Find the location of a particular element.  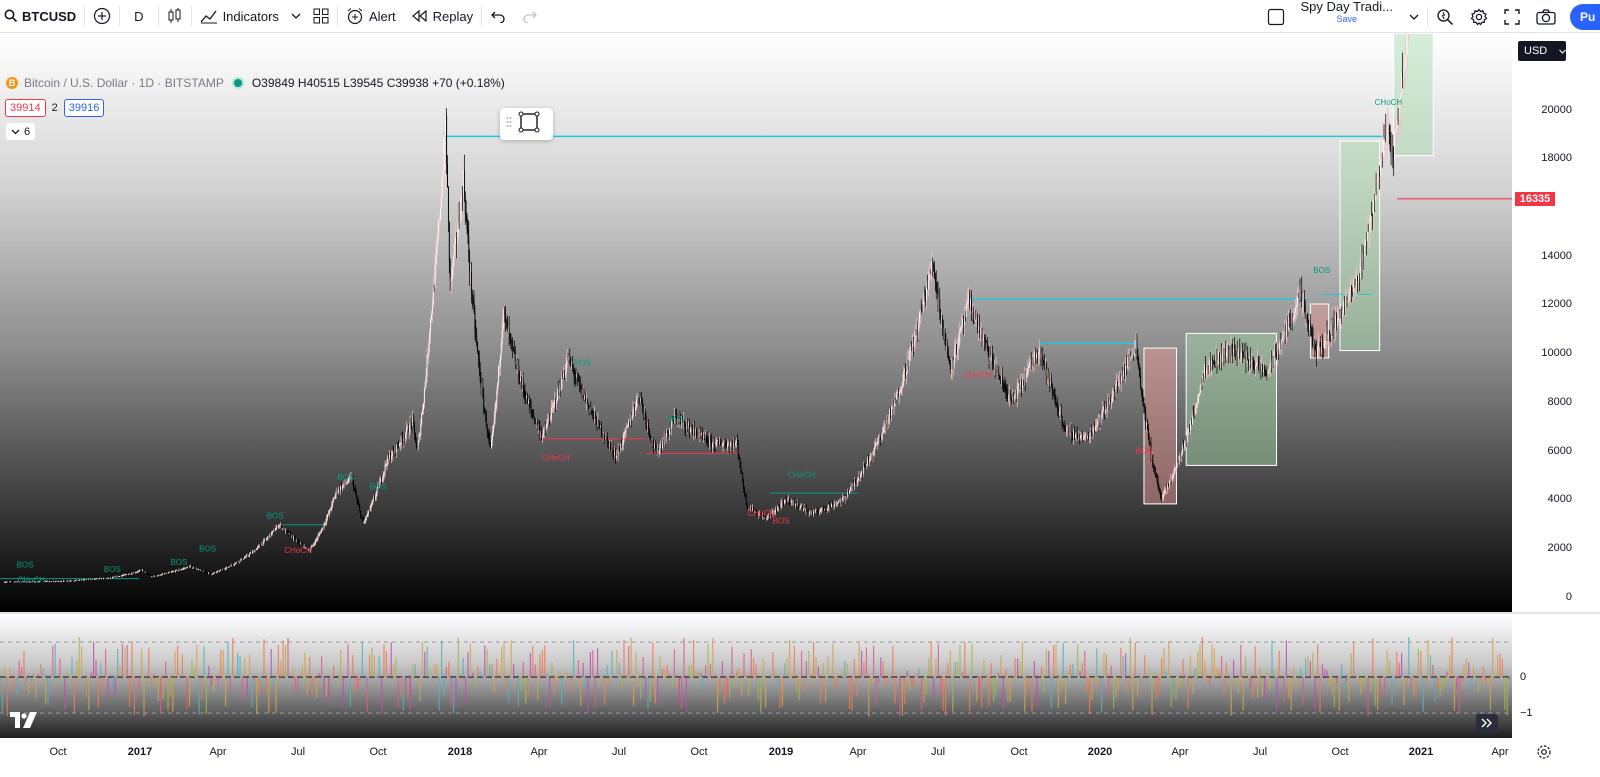

sell-price-button: 39914 is located at coordinates (25, 108).